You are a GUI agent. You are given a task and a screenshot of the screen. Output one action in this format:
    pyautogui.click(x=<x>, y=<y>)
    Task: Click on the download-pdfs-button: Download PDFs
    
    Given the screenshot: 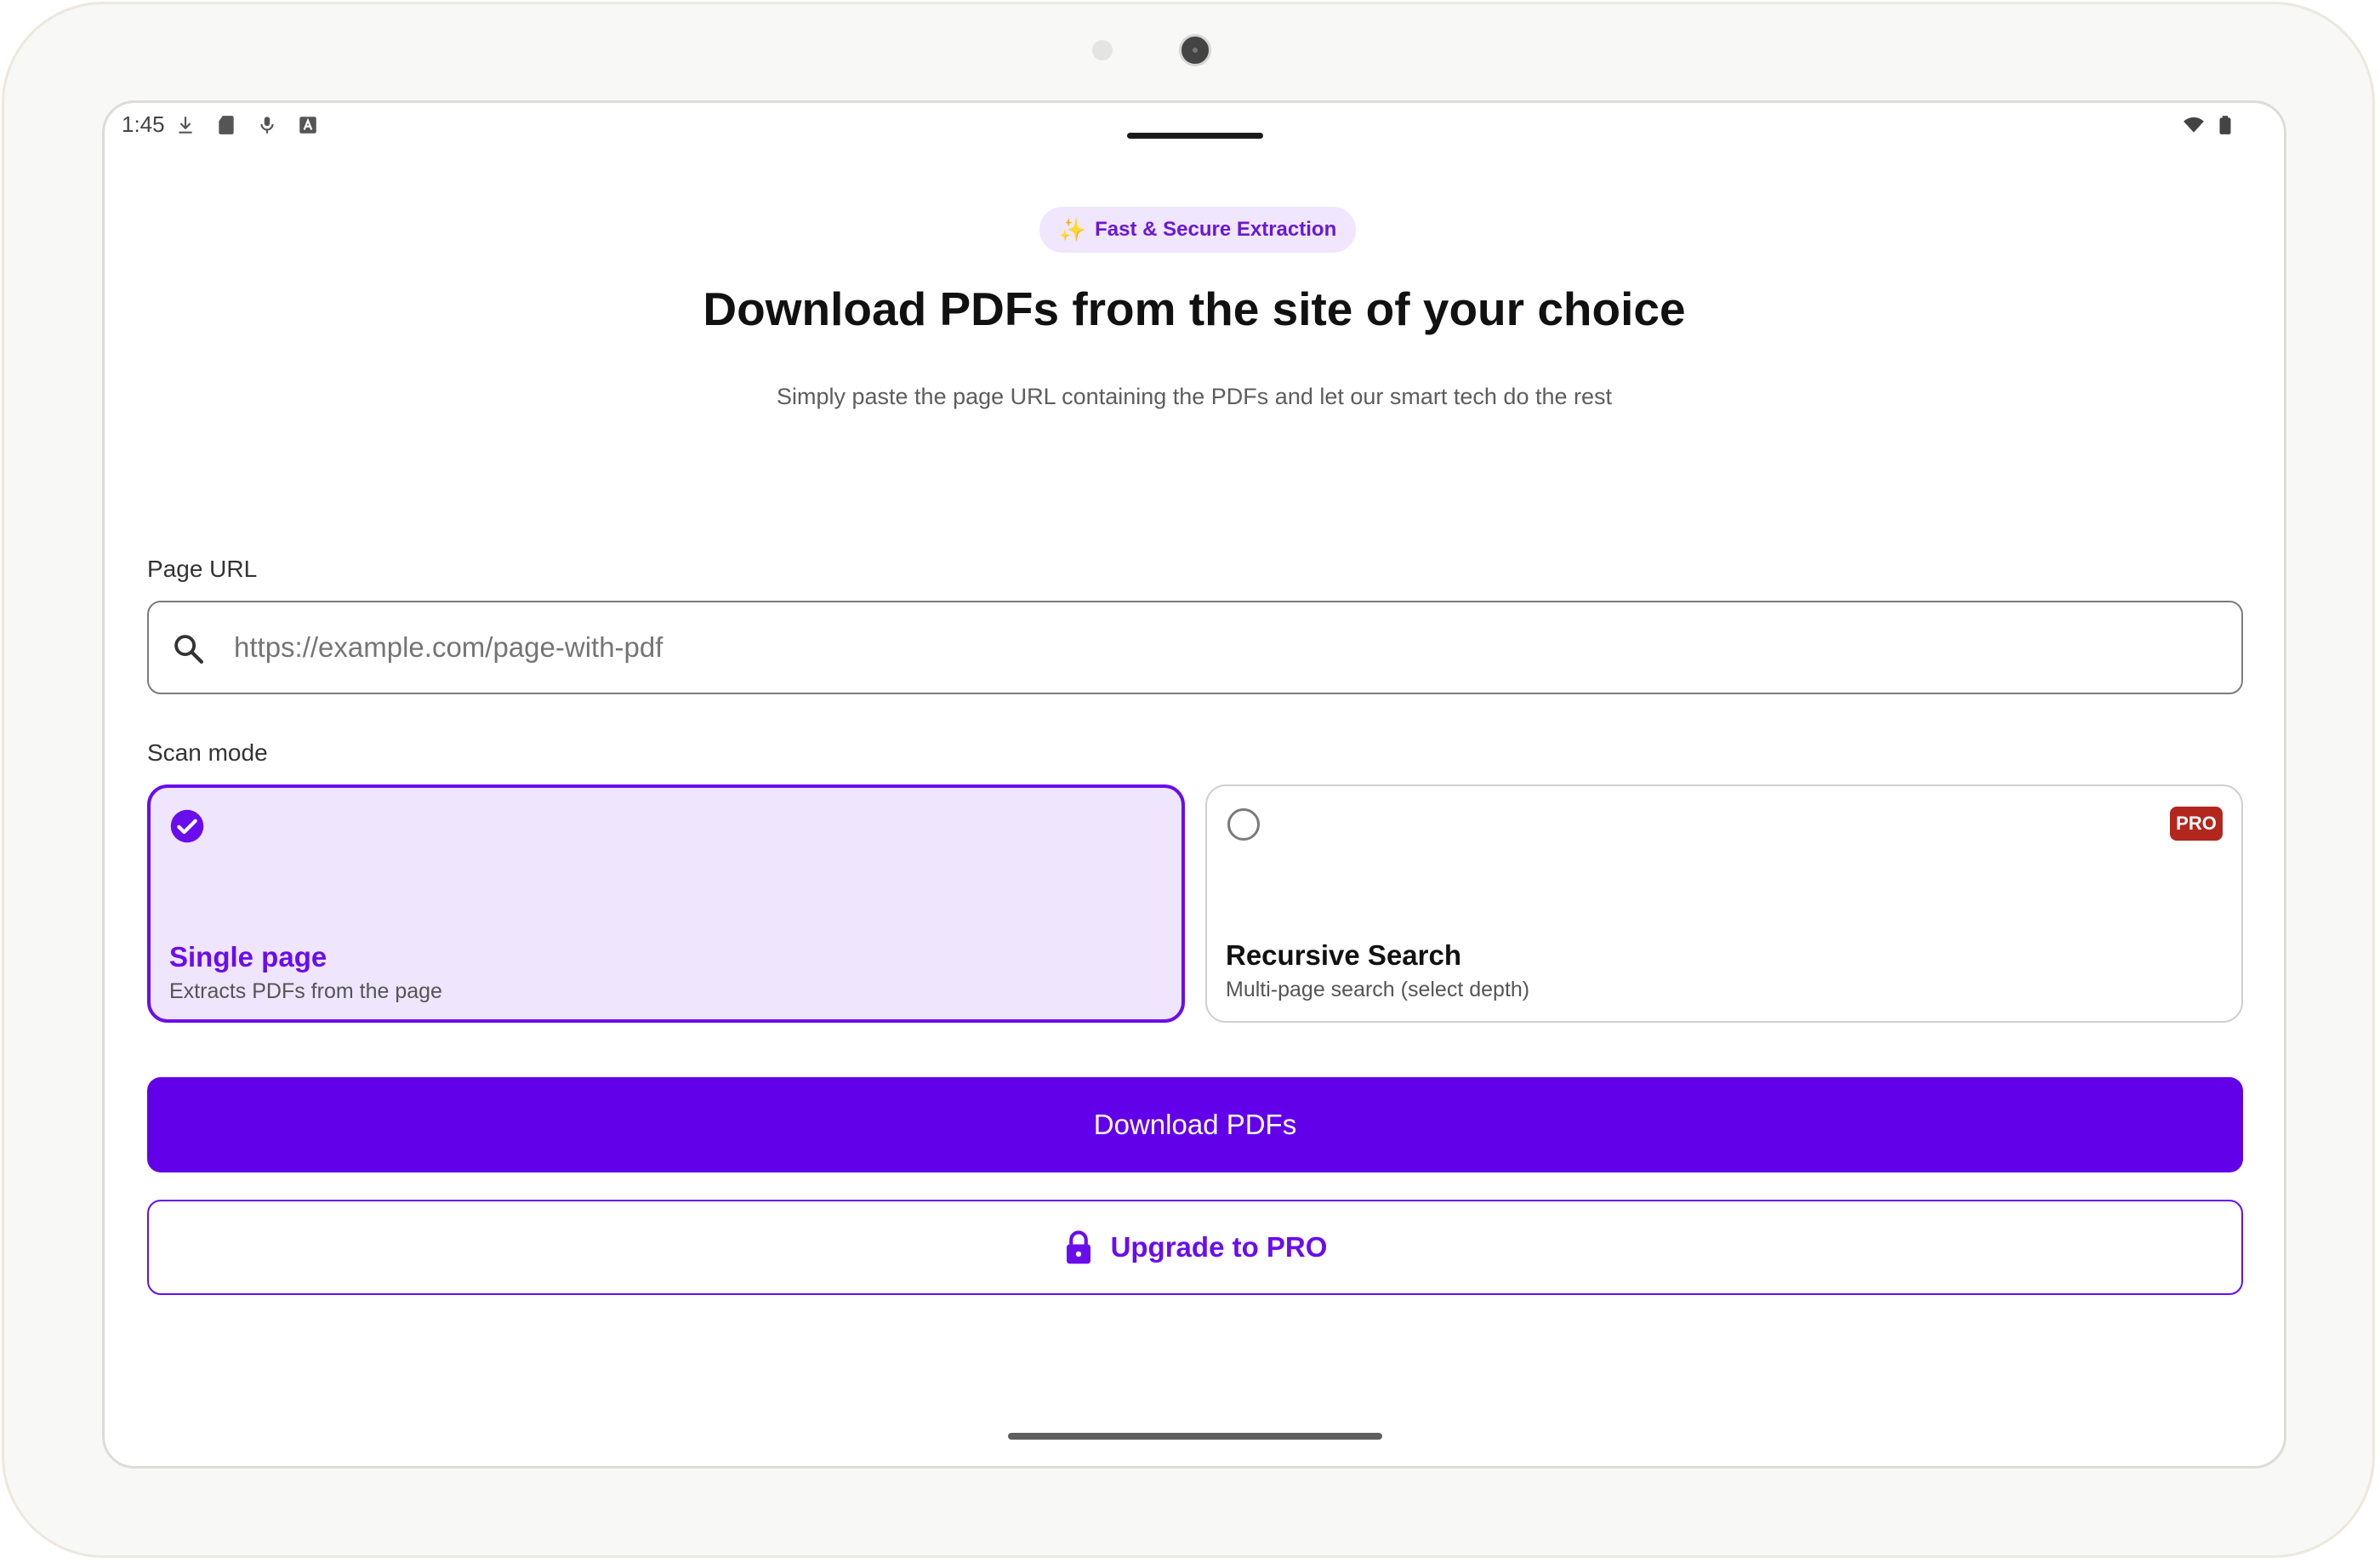 What is the action you would take?
    pyautogui.click(x=1195, y=1124)
    